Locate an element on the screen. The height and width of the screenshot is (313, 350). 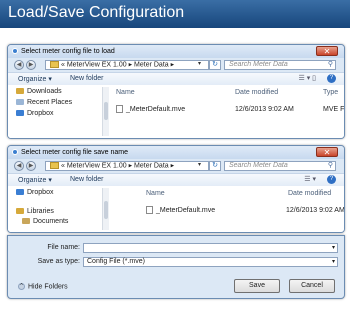
page-title: Load/Save Configuration is located at coordinates (96, 12).